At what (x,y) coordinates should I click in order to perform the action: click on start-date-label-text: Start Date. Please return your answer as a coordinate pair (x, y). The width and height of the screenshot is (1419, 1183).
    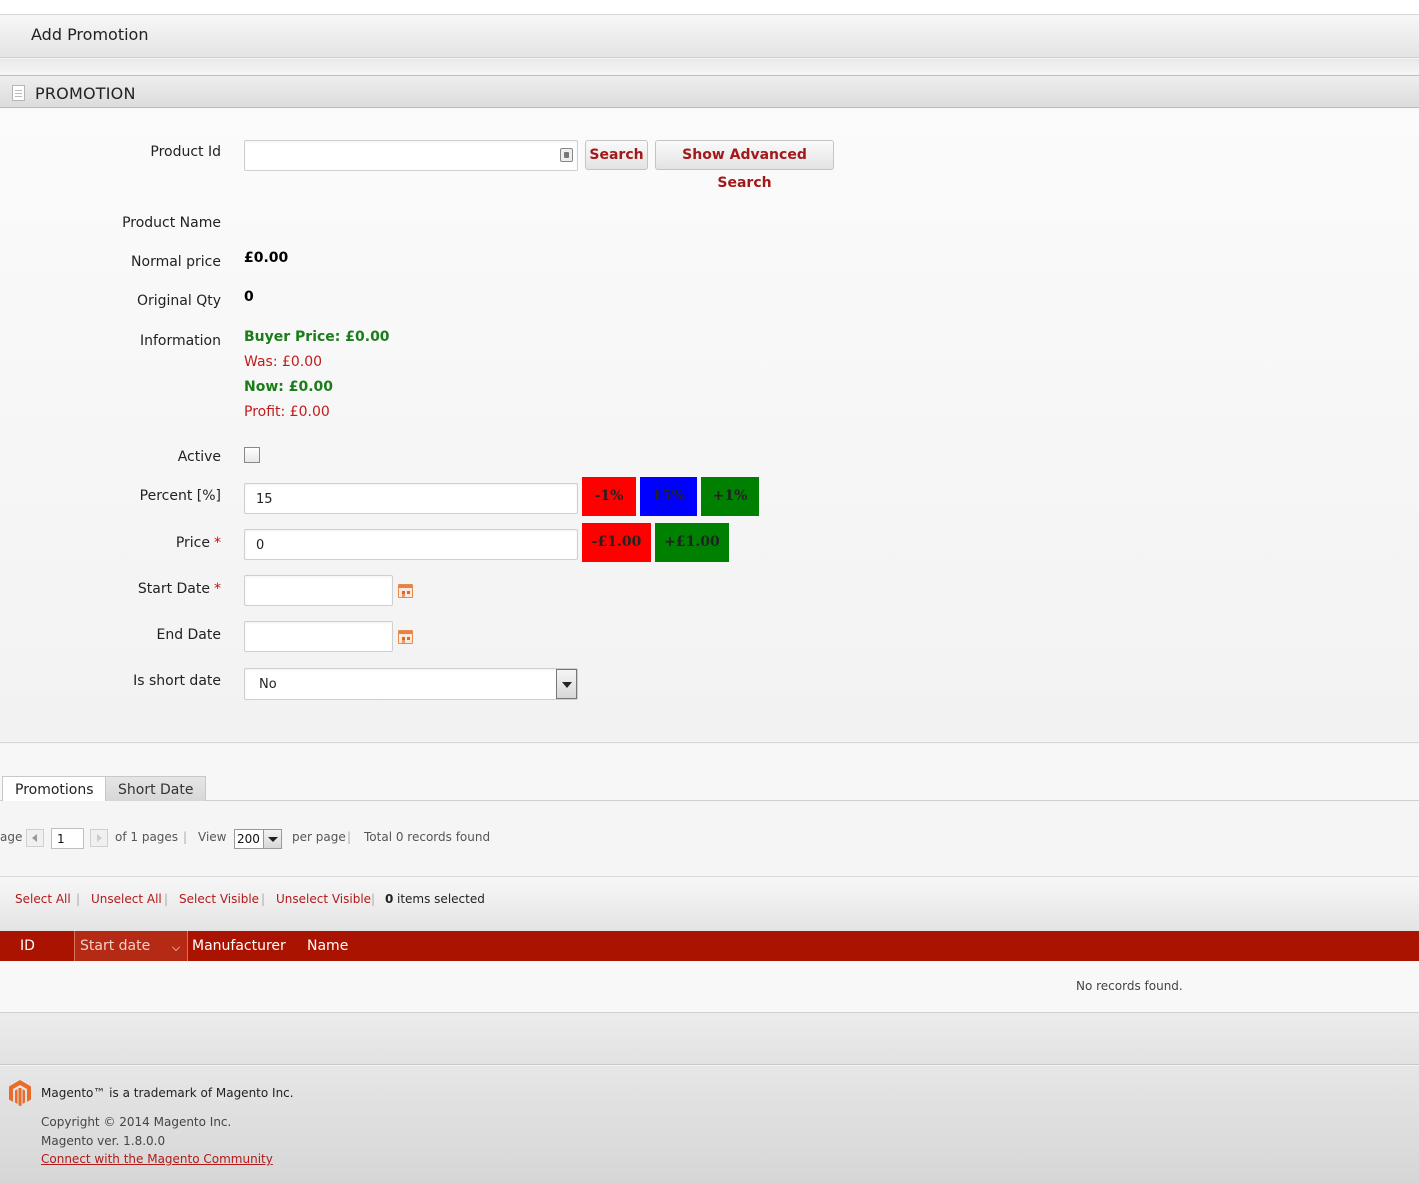
    Looking at the image, I should click on (173, 589).